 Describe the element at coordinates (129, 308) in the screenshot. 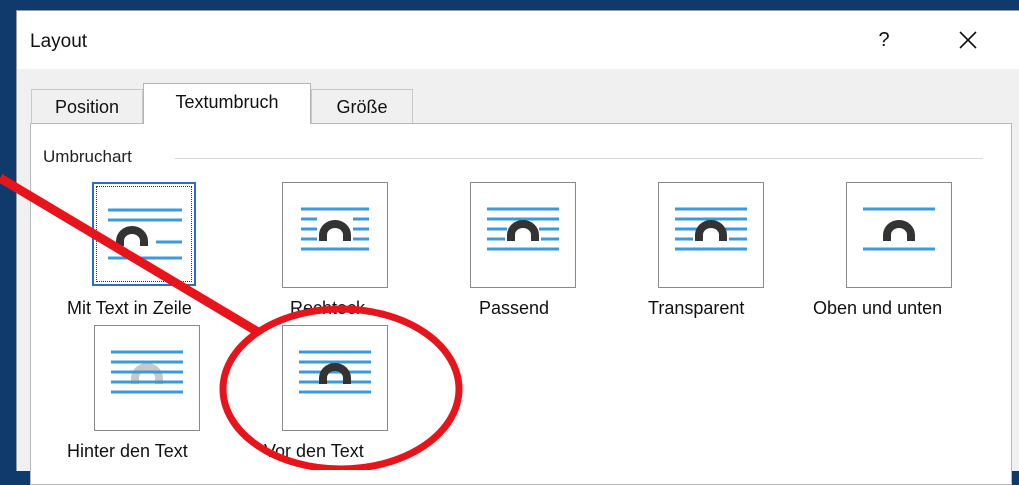

I see `option-label: Mit Text in Zeile` at that location.